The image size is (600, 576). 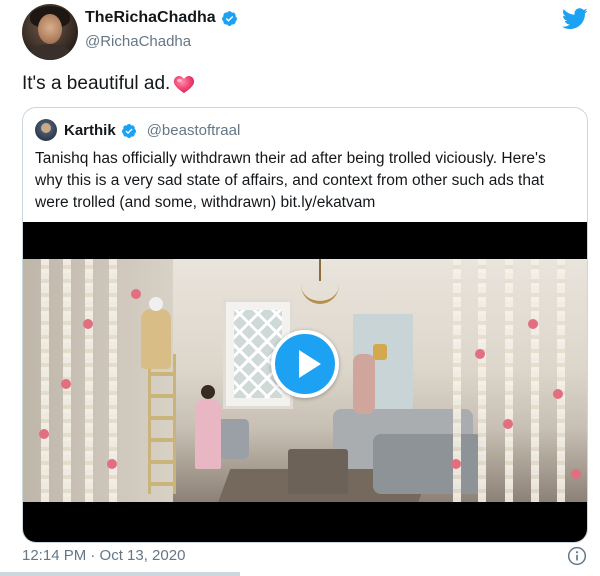 I want to click on tweet-text: It's a beautiful ad., so click(x=108, y=84).